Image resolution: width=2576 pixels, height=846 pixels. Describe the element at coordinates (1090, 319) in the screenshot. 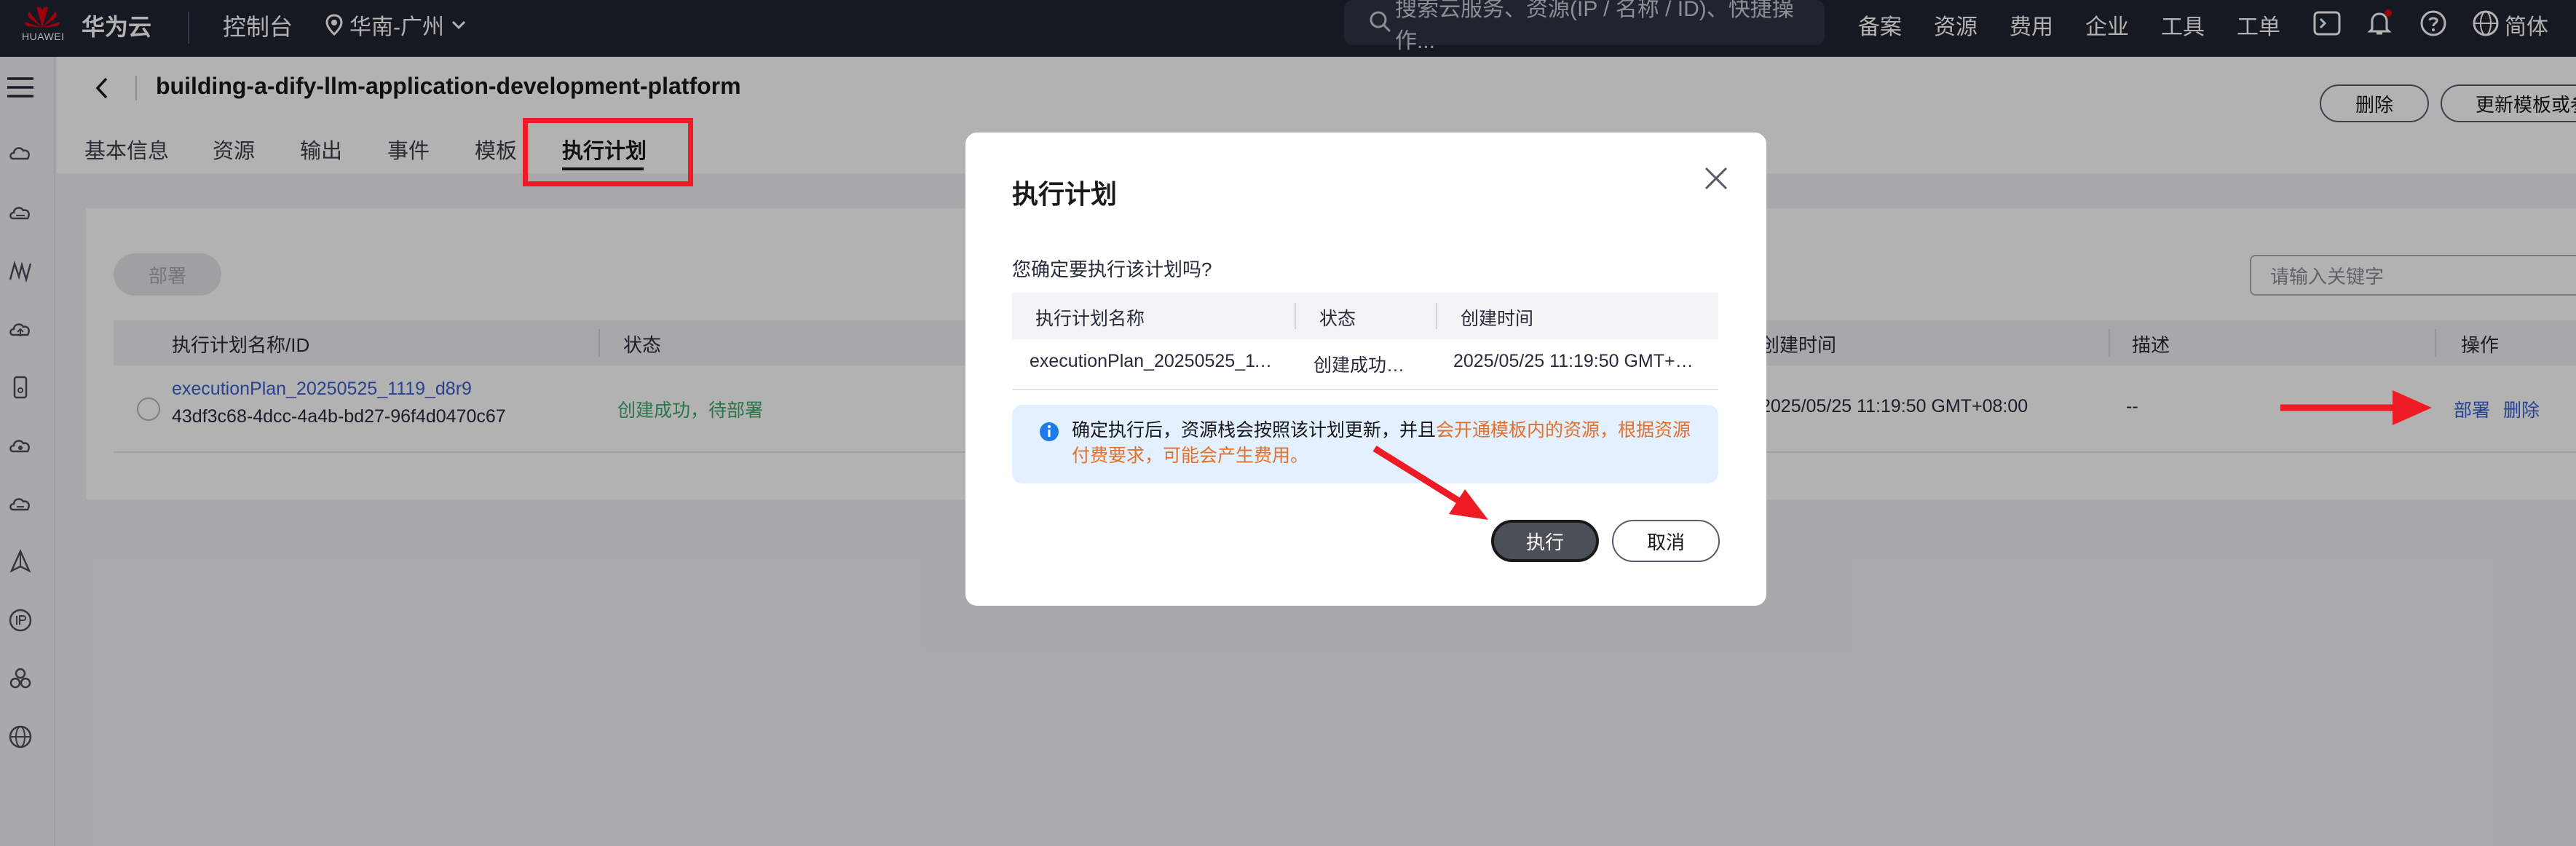

I see `dialog-column-name: 执行计划名称` at that location.